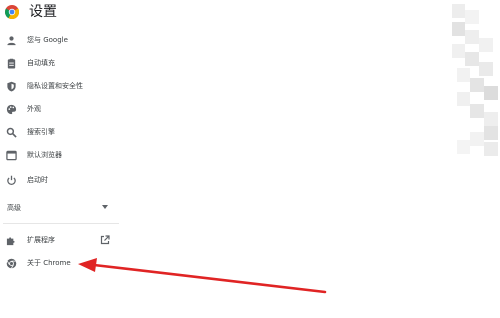  I want to click on menu-item-label: 自动填充, so click(41, 63).